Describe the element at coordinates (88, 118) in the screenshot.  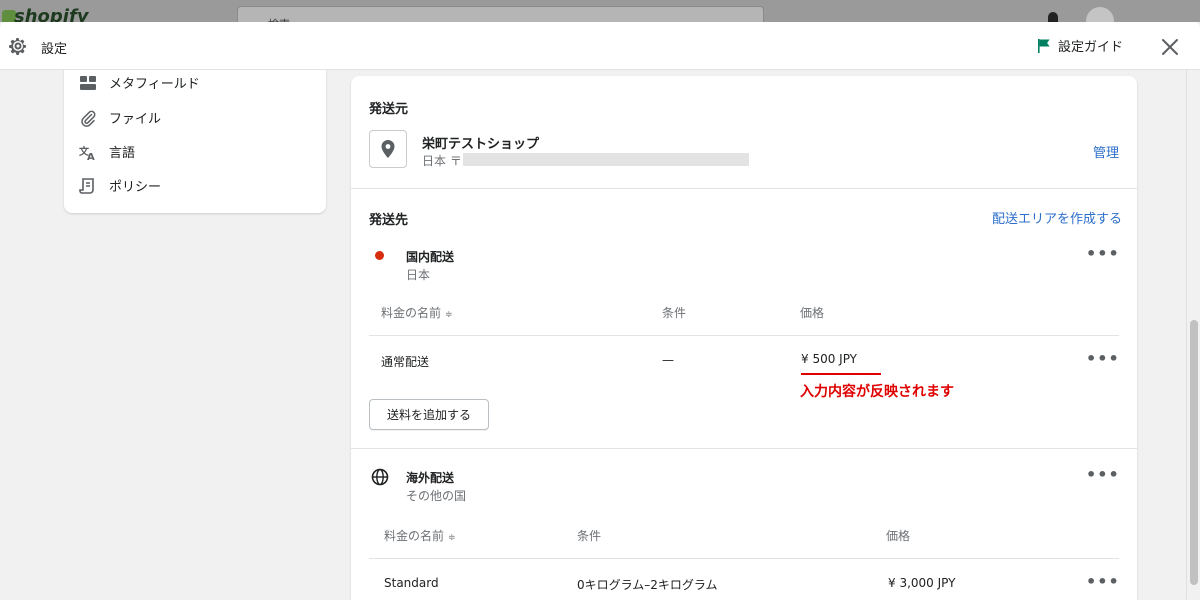
I see `paperclip-icon` at that location.